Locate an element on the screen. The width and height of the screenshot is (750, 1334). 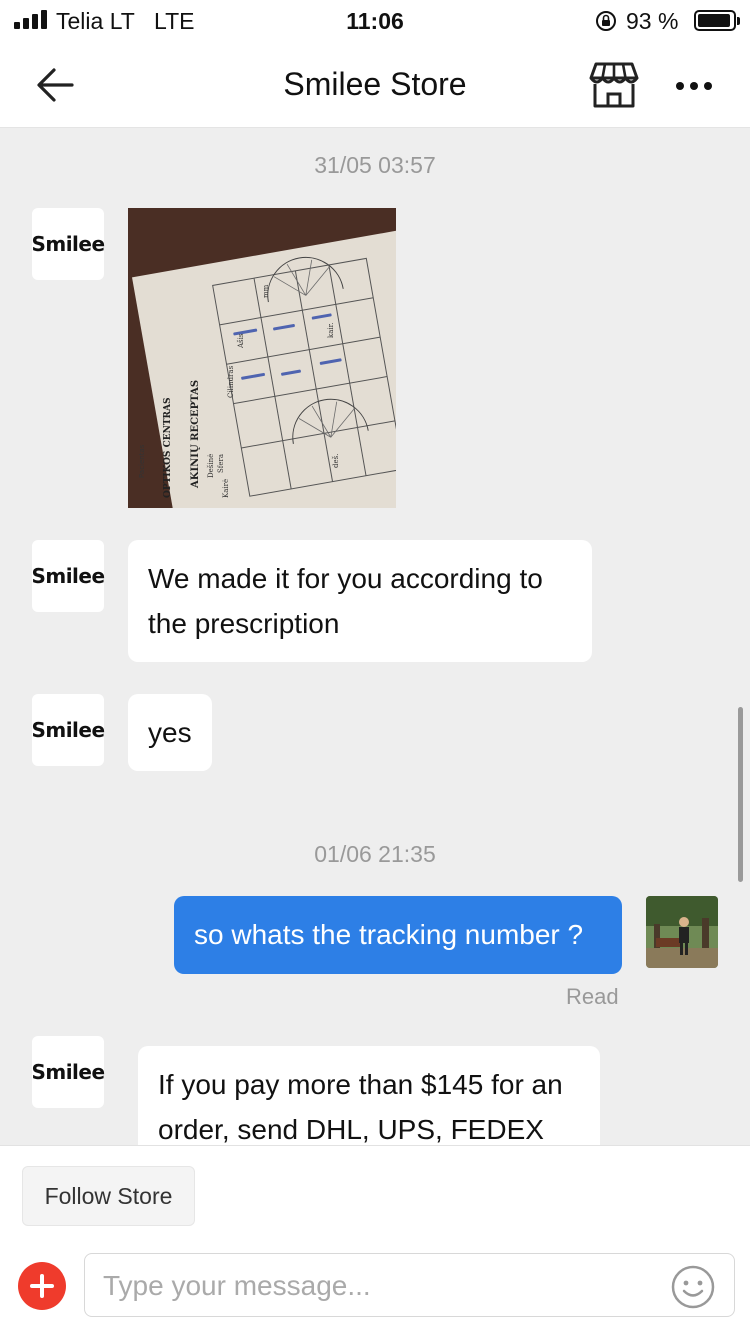
timestamp: 01/06 21:35 is located at coordinates (375, 854).